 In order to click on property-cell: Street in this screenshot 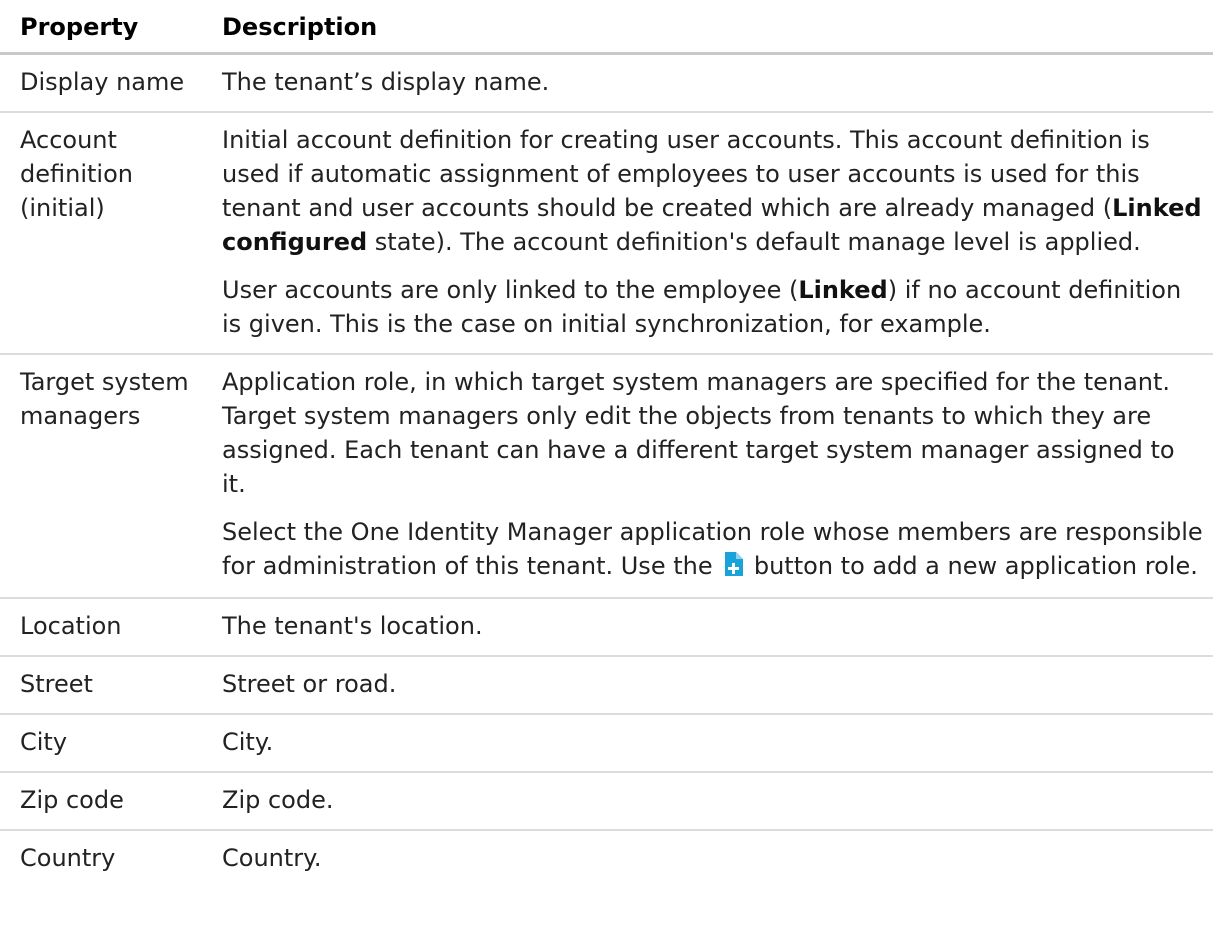, I will do `click(99, 685)`.